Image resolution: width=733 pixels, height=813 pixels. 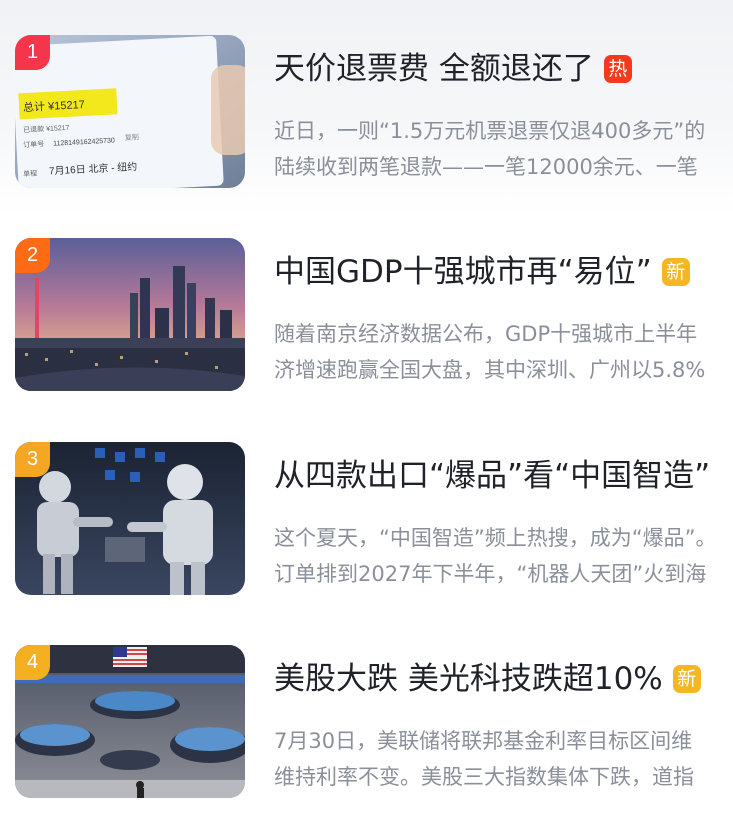 What do you see at coordinates (32, 662) in the screenshot?
I see `rank-badge-4: 4` at bounding box center [32, 662].